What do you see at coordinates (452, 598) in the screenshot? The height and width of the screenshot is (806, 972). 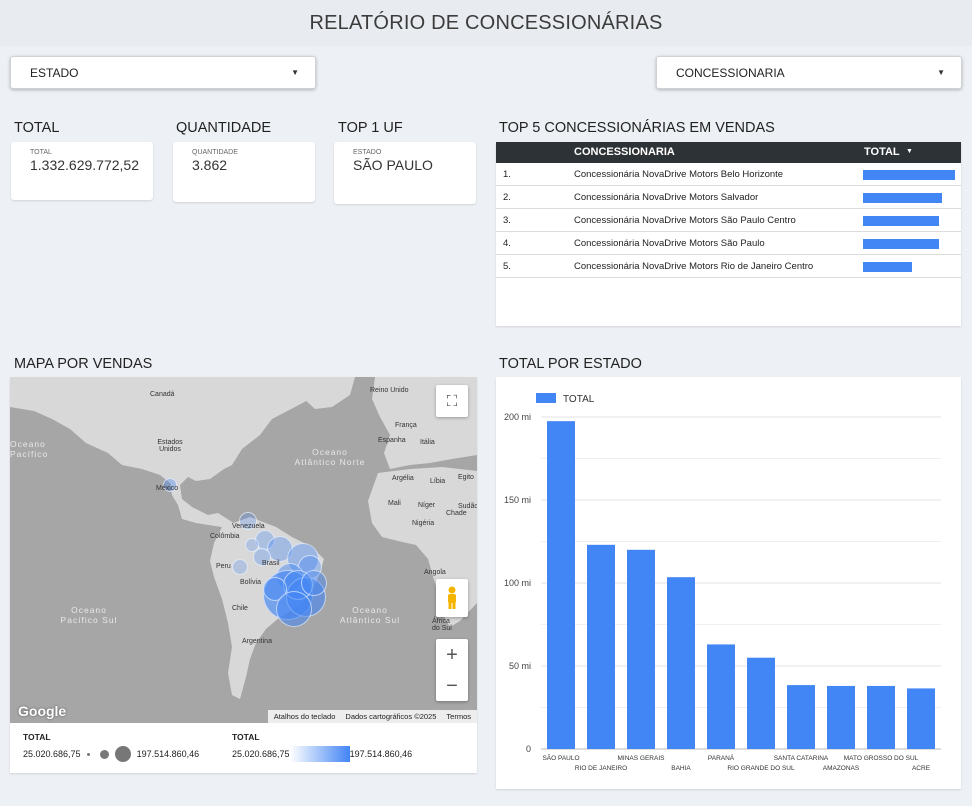 I see `pegman-icon` at bounding box center [452, 598].